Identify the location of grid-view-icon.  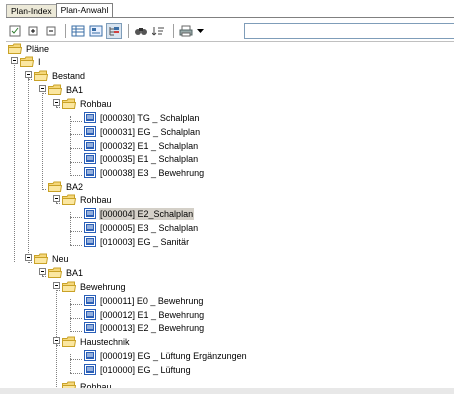
(78, 31).